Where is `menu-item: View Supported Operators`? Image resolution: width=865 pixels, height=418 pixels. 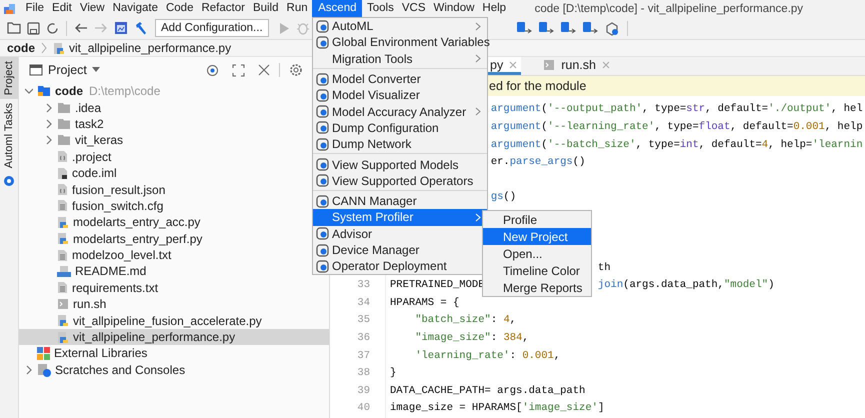 menu-item: View Supported Operators is located at coordinates (400, 180).